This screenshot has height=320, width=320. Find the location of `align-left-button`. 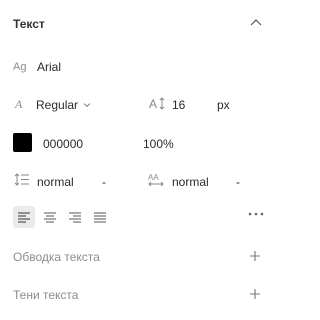

align-left-button is located at coordinates (24, 217).